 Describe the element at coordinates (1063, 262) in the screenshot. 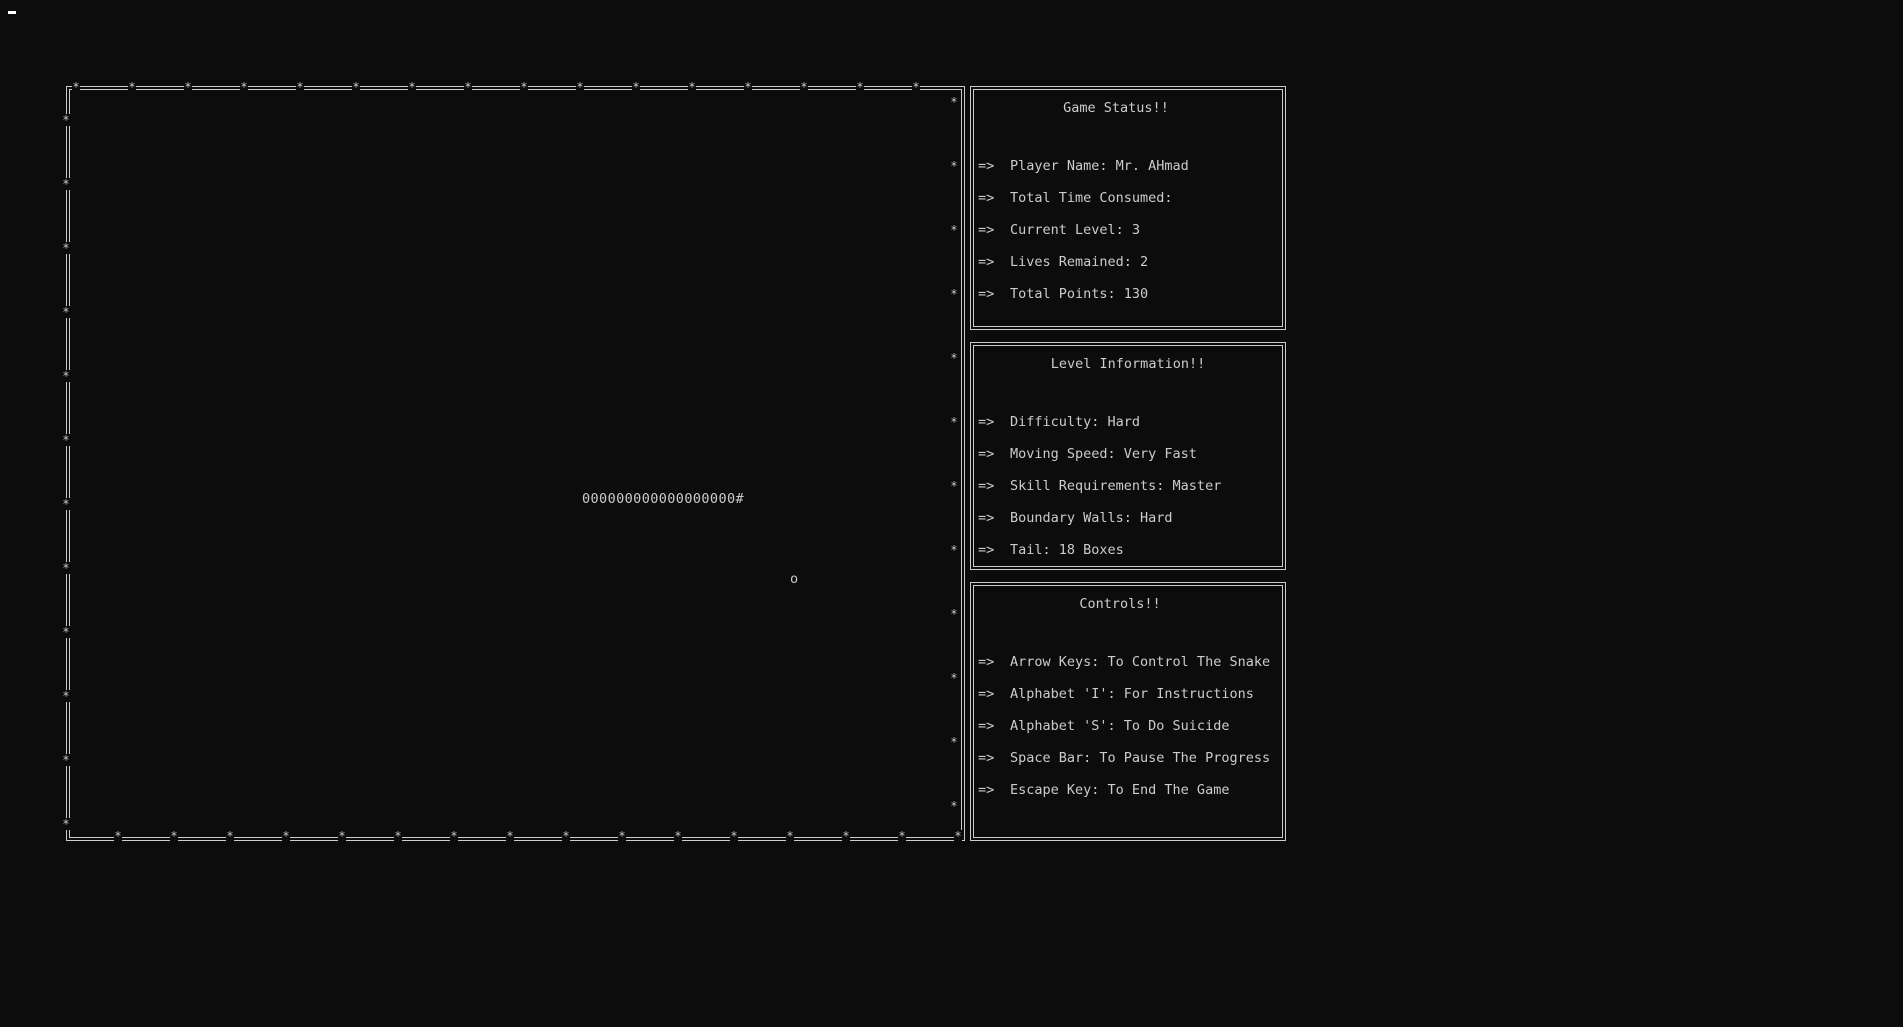

I see `status-lives-remained: => Lives Remained: 2` at that location.